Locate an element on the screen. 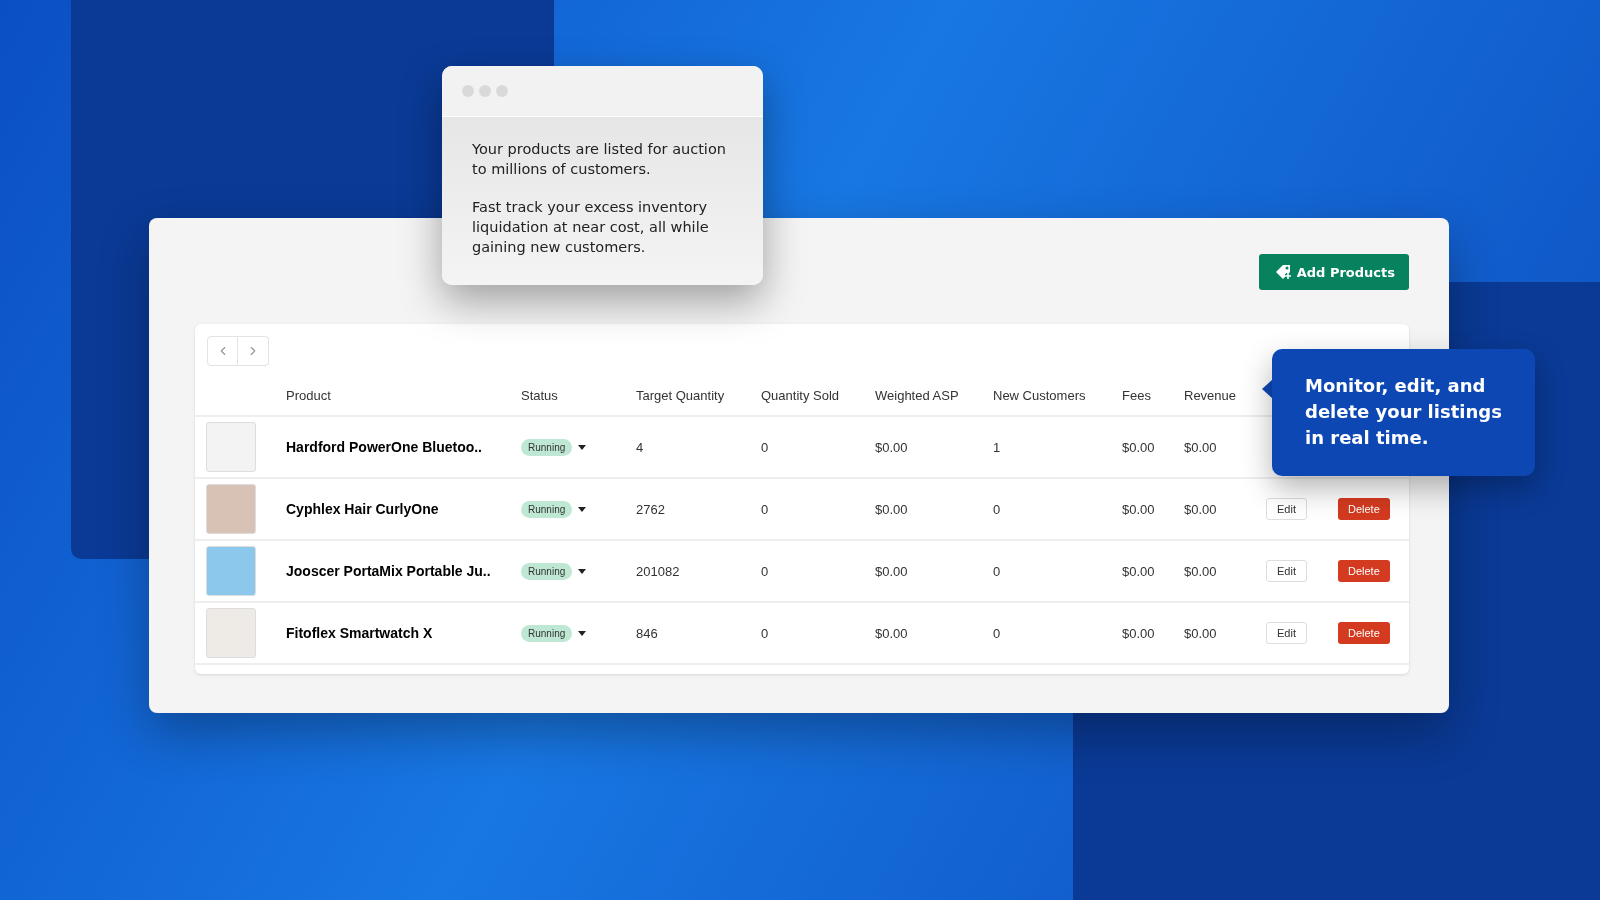 This screenshot has height=900, width=1600. product-name: Jooscer PortaMix Portable Ju.. is located at coordinates (388, 571).